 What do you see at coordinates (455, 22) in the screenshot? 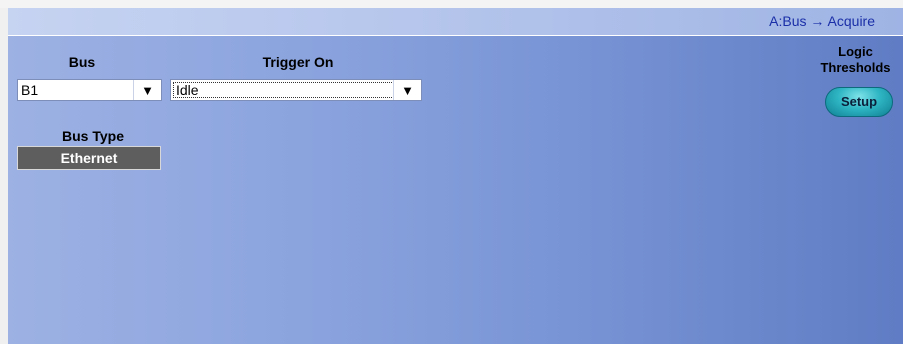
I see `panel-title-bar: A:Bus → Acquire` at bounding box center [455, 22].